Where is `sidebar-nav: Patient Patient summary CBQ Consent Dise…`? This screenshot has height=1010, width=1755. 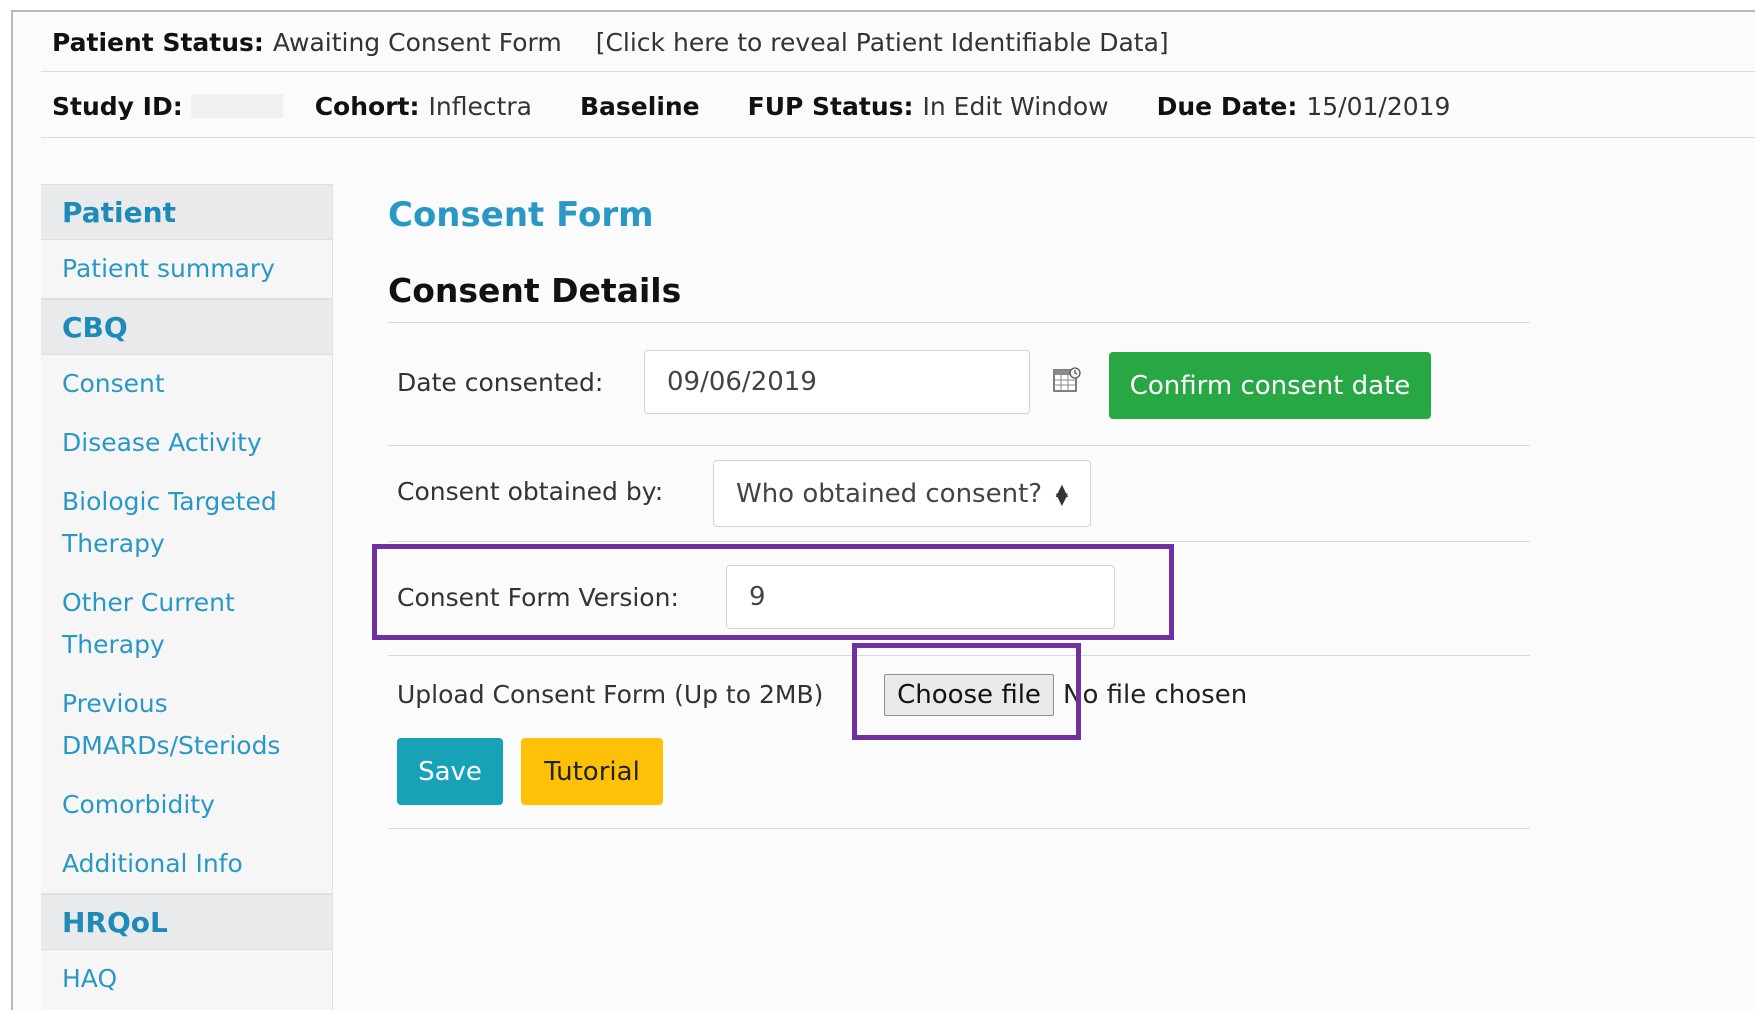
sidebar-nav: Patient Patient summary CBQ Consent Dise… is located at coordinates (187, 597).